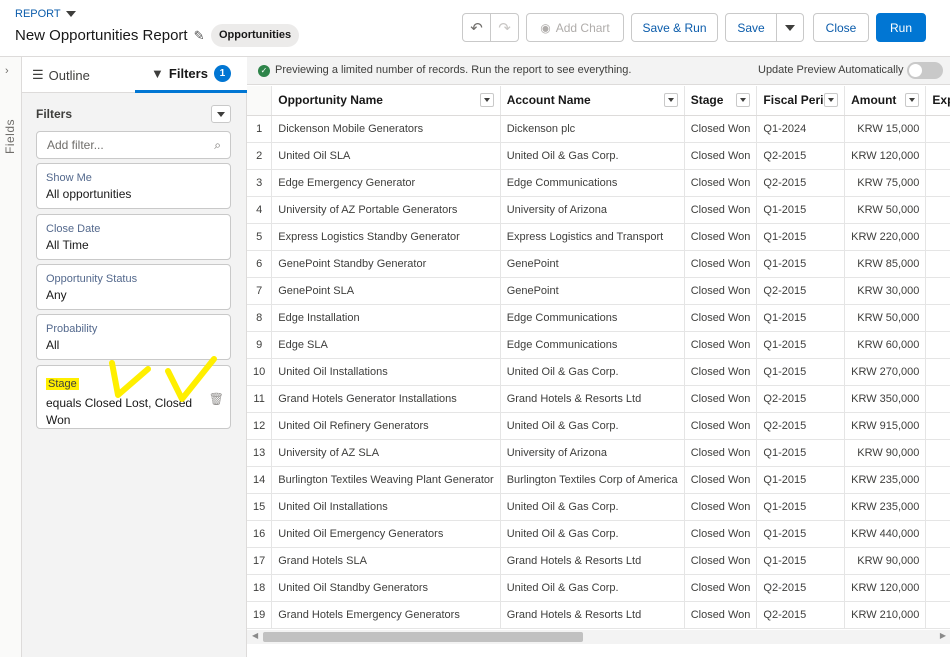  What do you see at coordinates (885, 264) in the screenshot?
I see `table-cell: KRW 85,000` at bounding box center [885, 264].